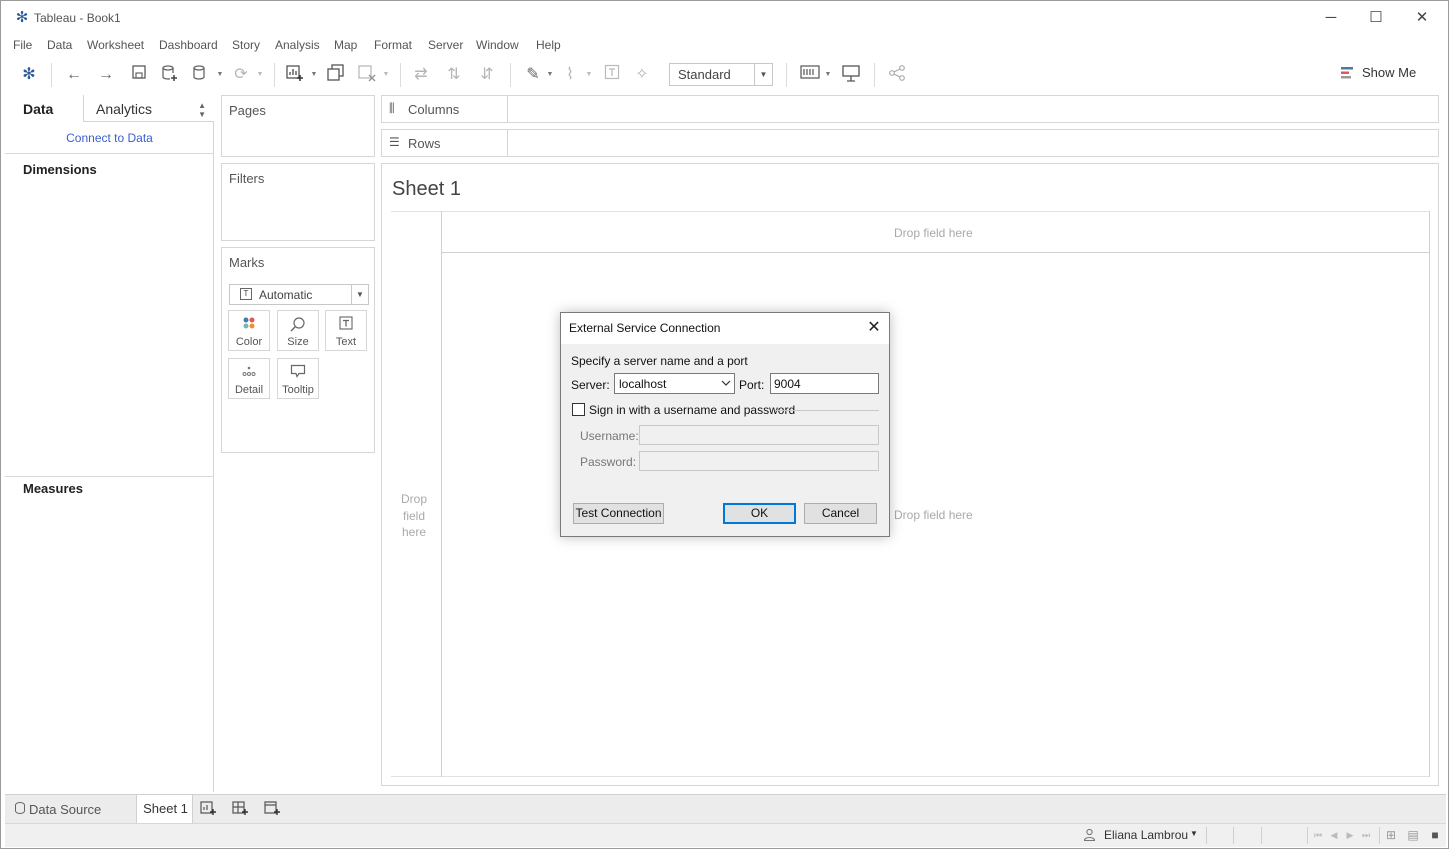 This screenshot has height=849, width=1449. Describe the element at coordinates (487, 75) in the screenshot. I see `sort-descending-icon: ⇵` at that location.